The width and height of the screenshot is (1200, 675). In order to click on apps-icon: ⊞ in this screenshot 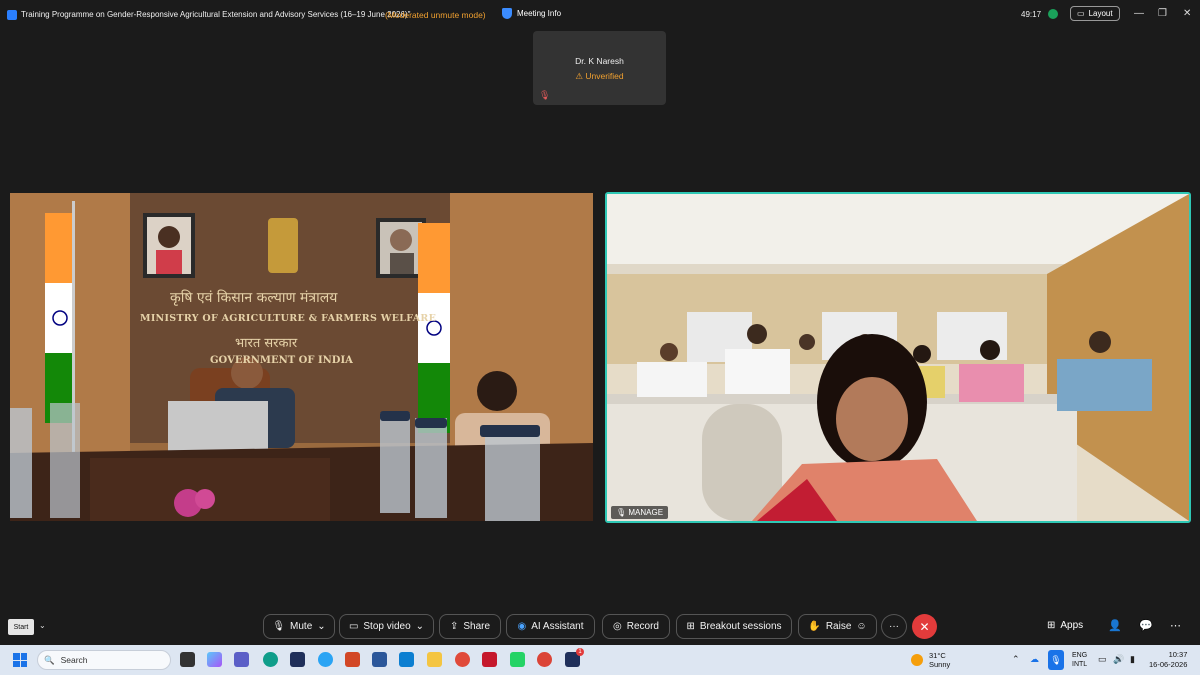, I will do `click(1051, 625)`.